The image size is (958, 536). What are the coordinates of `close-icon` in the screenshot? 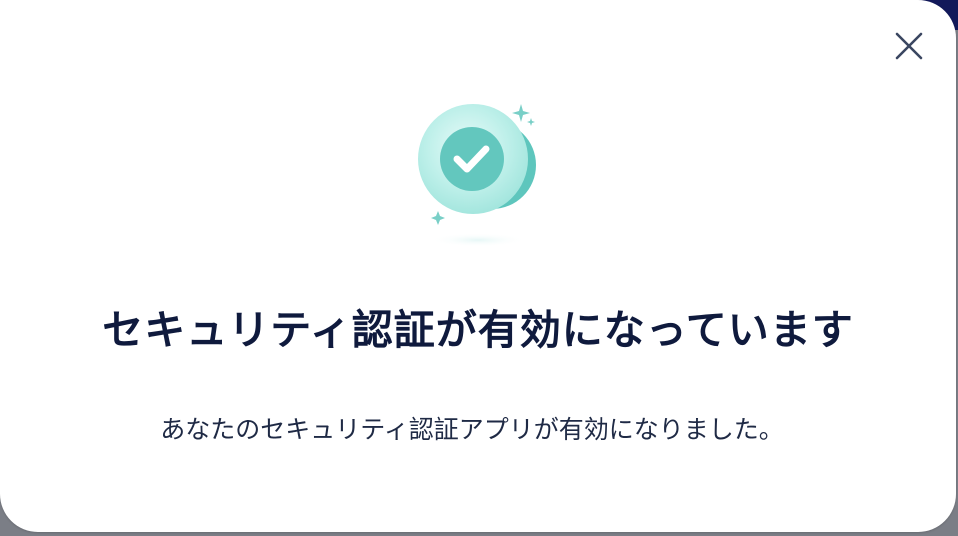 It's located at (909, 46).